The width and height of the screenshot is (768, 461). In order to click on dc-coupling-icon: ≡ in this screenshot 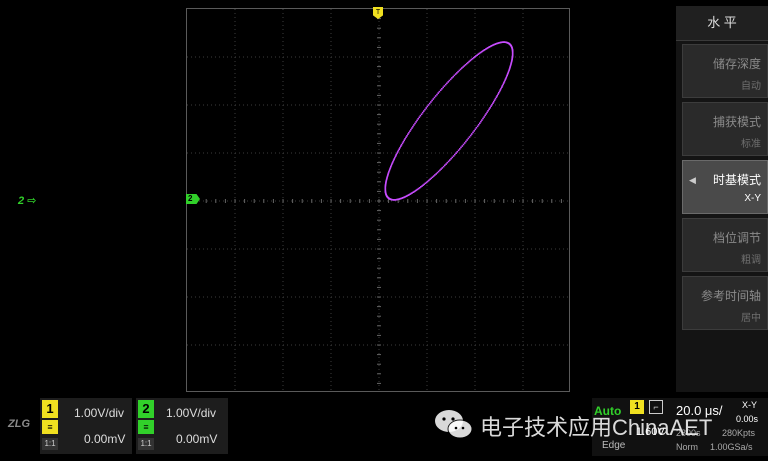, I will do `click(50, 427)`.